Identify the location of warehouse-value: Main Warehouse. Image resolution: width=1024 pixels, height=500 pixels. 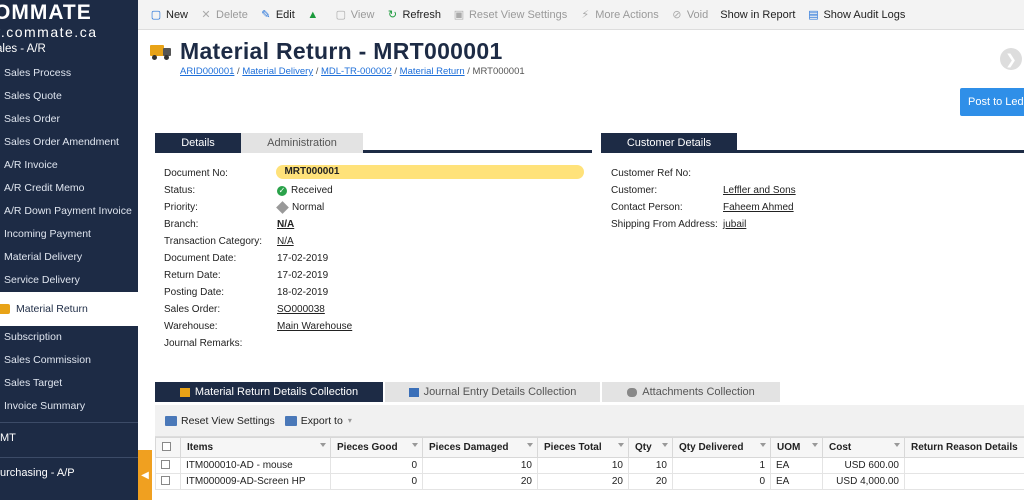
(314, 326).